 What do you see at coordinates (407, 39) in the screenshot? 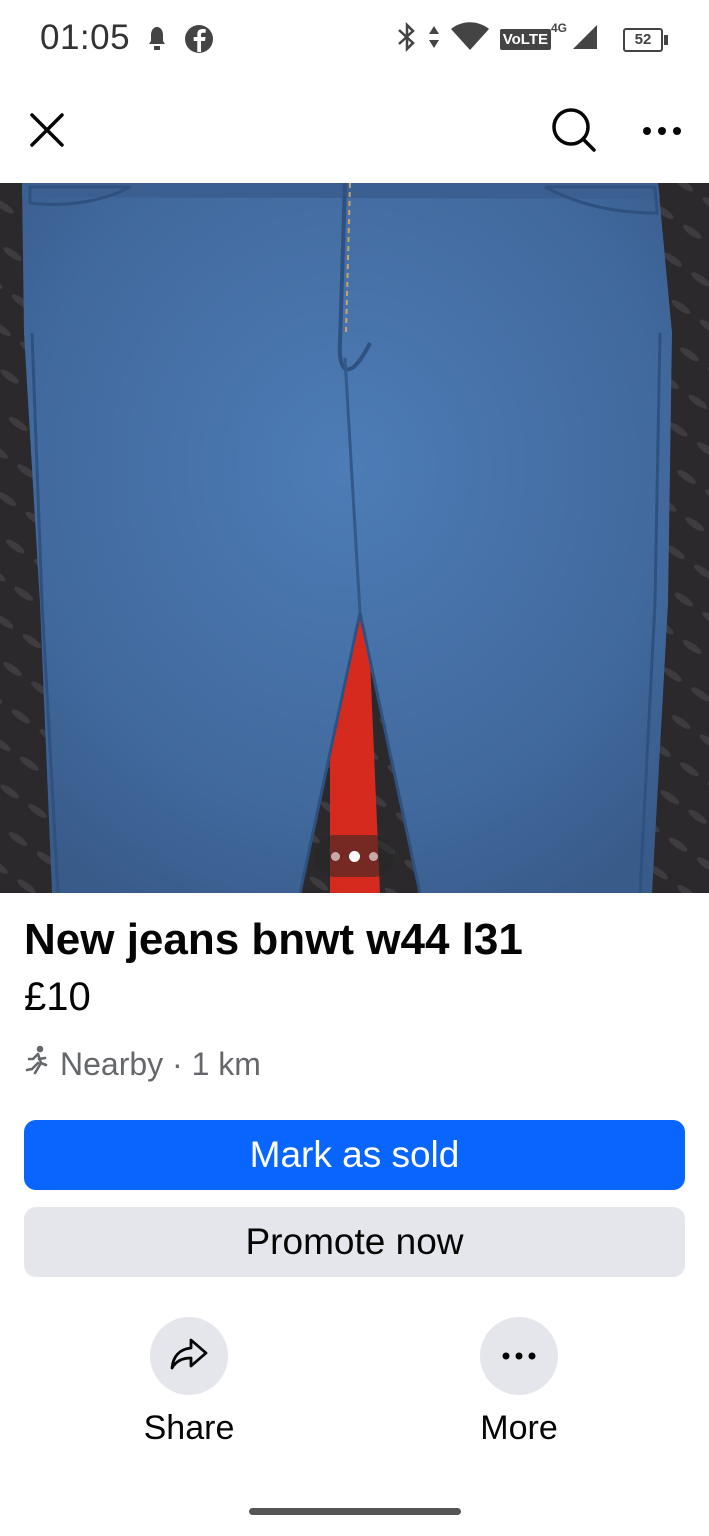
I see `bluetooth-icon` at bounding box center [407, 39].